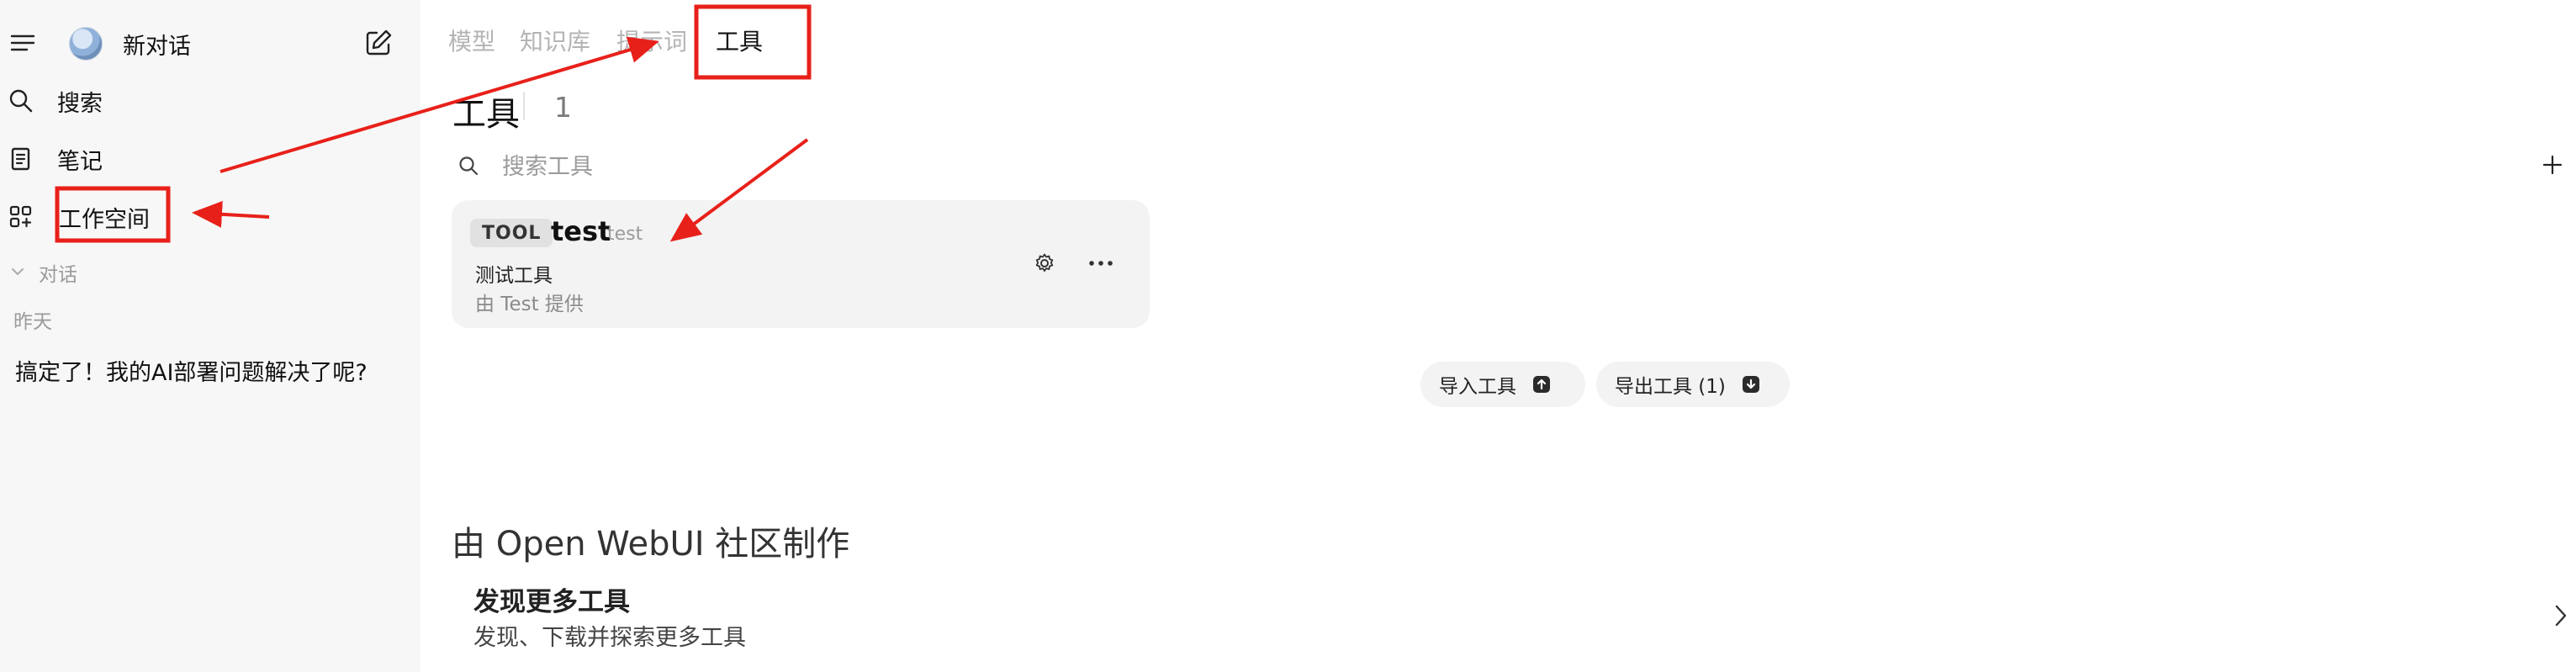  Describe the element at coordinates (551, 602) in the screenshot. I see `discover-title: 发现更多工具` at that location.